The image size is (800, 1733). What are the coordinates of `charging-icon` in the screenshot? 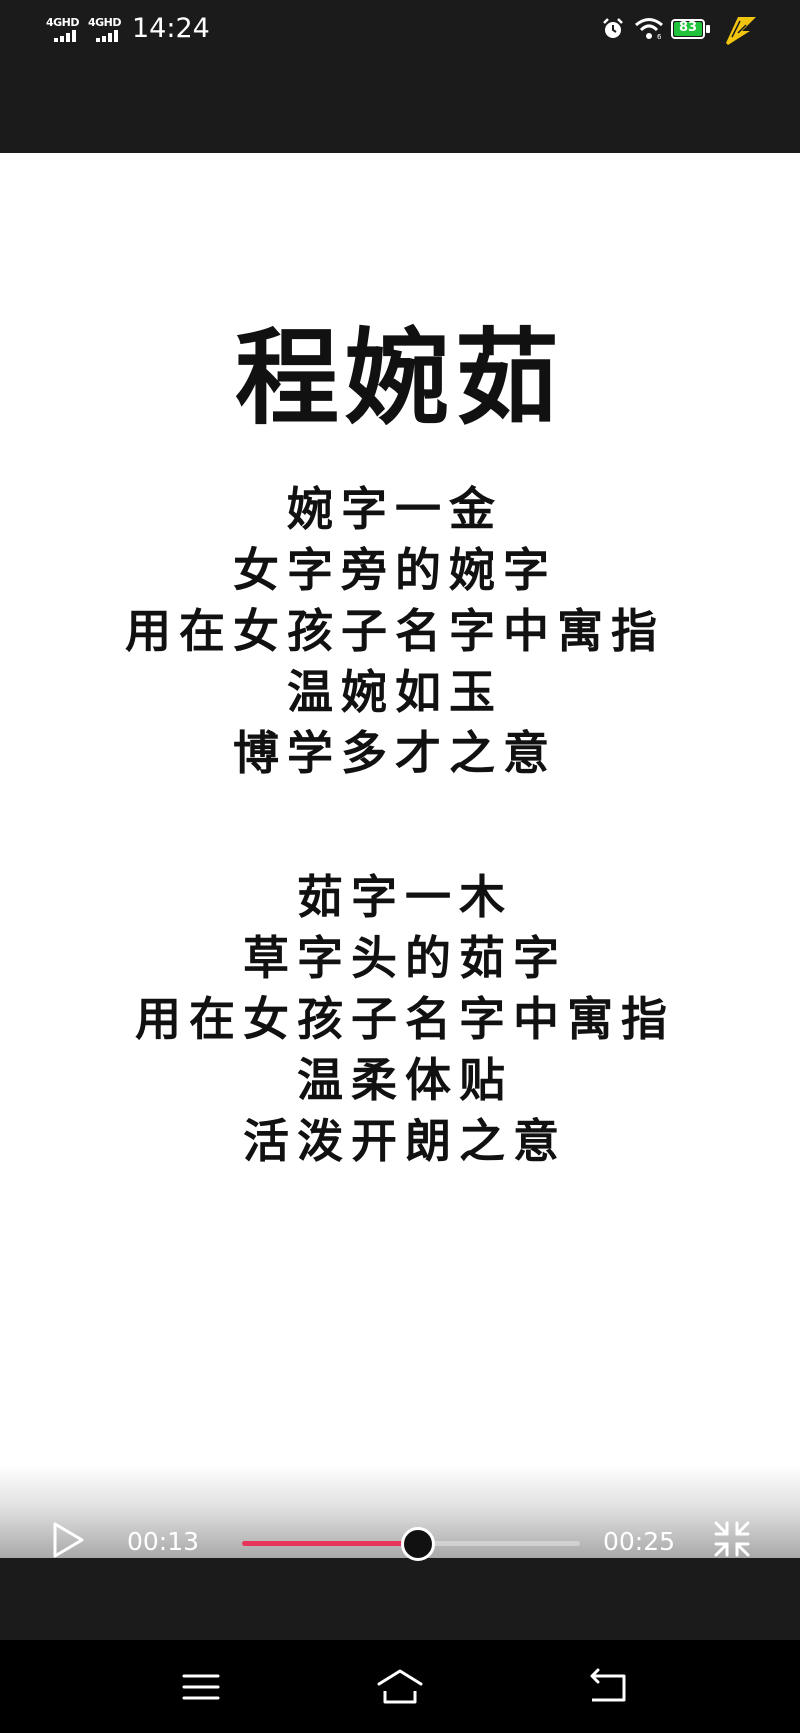 It's located at (741, 31).